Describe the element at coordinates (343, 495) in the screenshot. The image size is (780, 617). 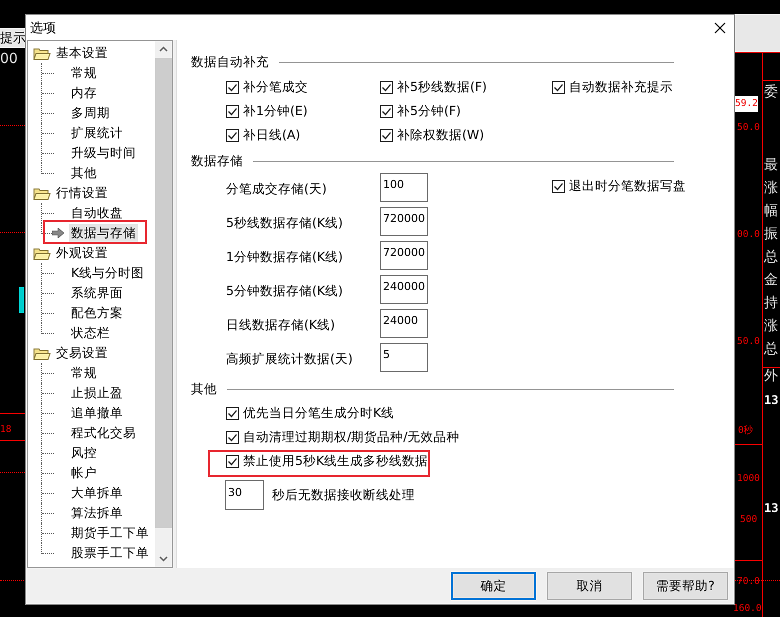
I see `field-label: 秒后无数据接收断线处理` at that location.